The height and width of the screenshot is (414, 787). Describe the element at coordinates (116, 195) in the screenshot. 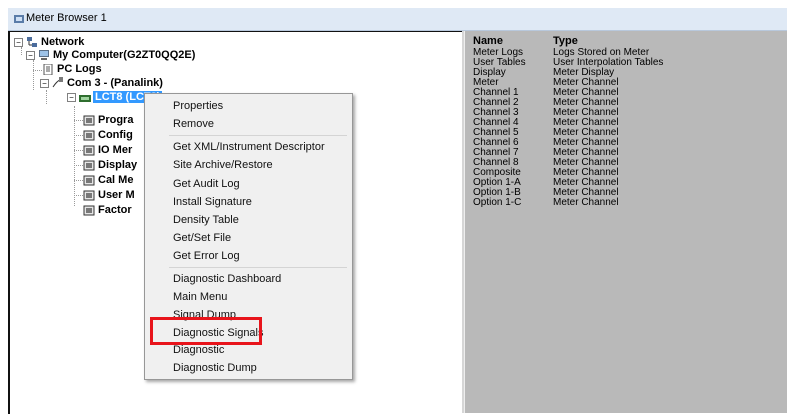

I see `tree-label-child: User M` at that location.